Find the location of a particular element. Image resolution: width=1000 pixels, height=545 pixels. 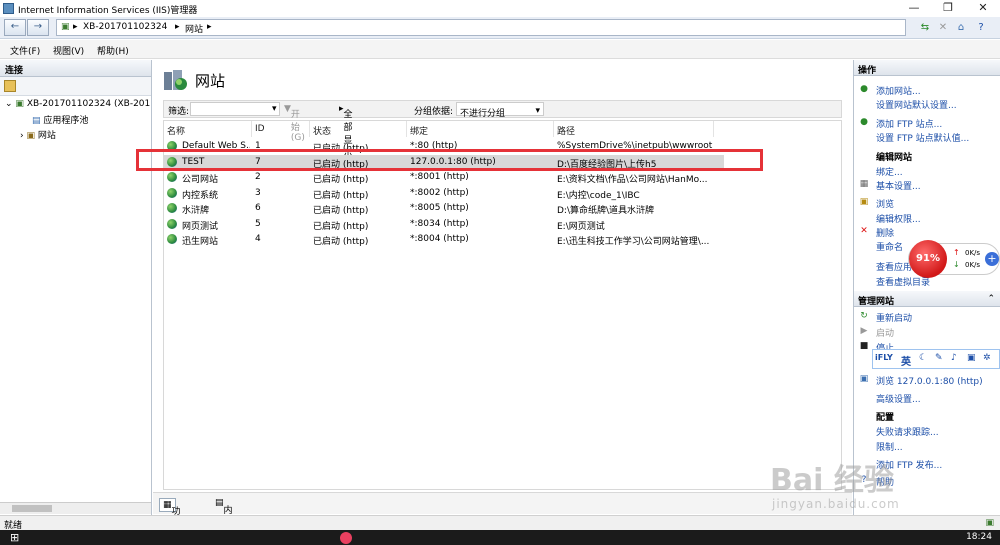

home-icon: ⌂ is located at coordinates (961, 27).